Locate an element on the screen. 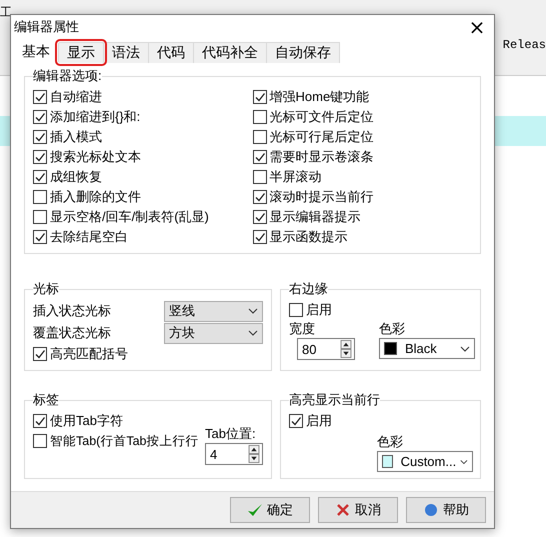 This screenshot has height=537, width=546. tab: 显示 is located at coordinates (81, 52).